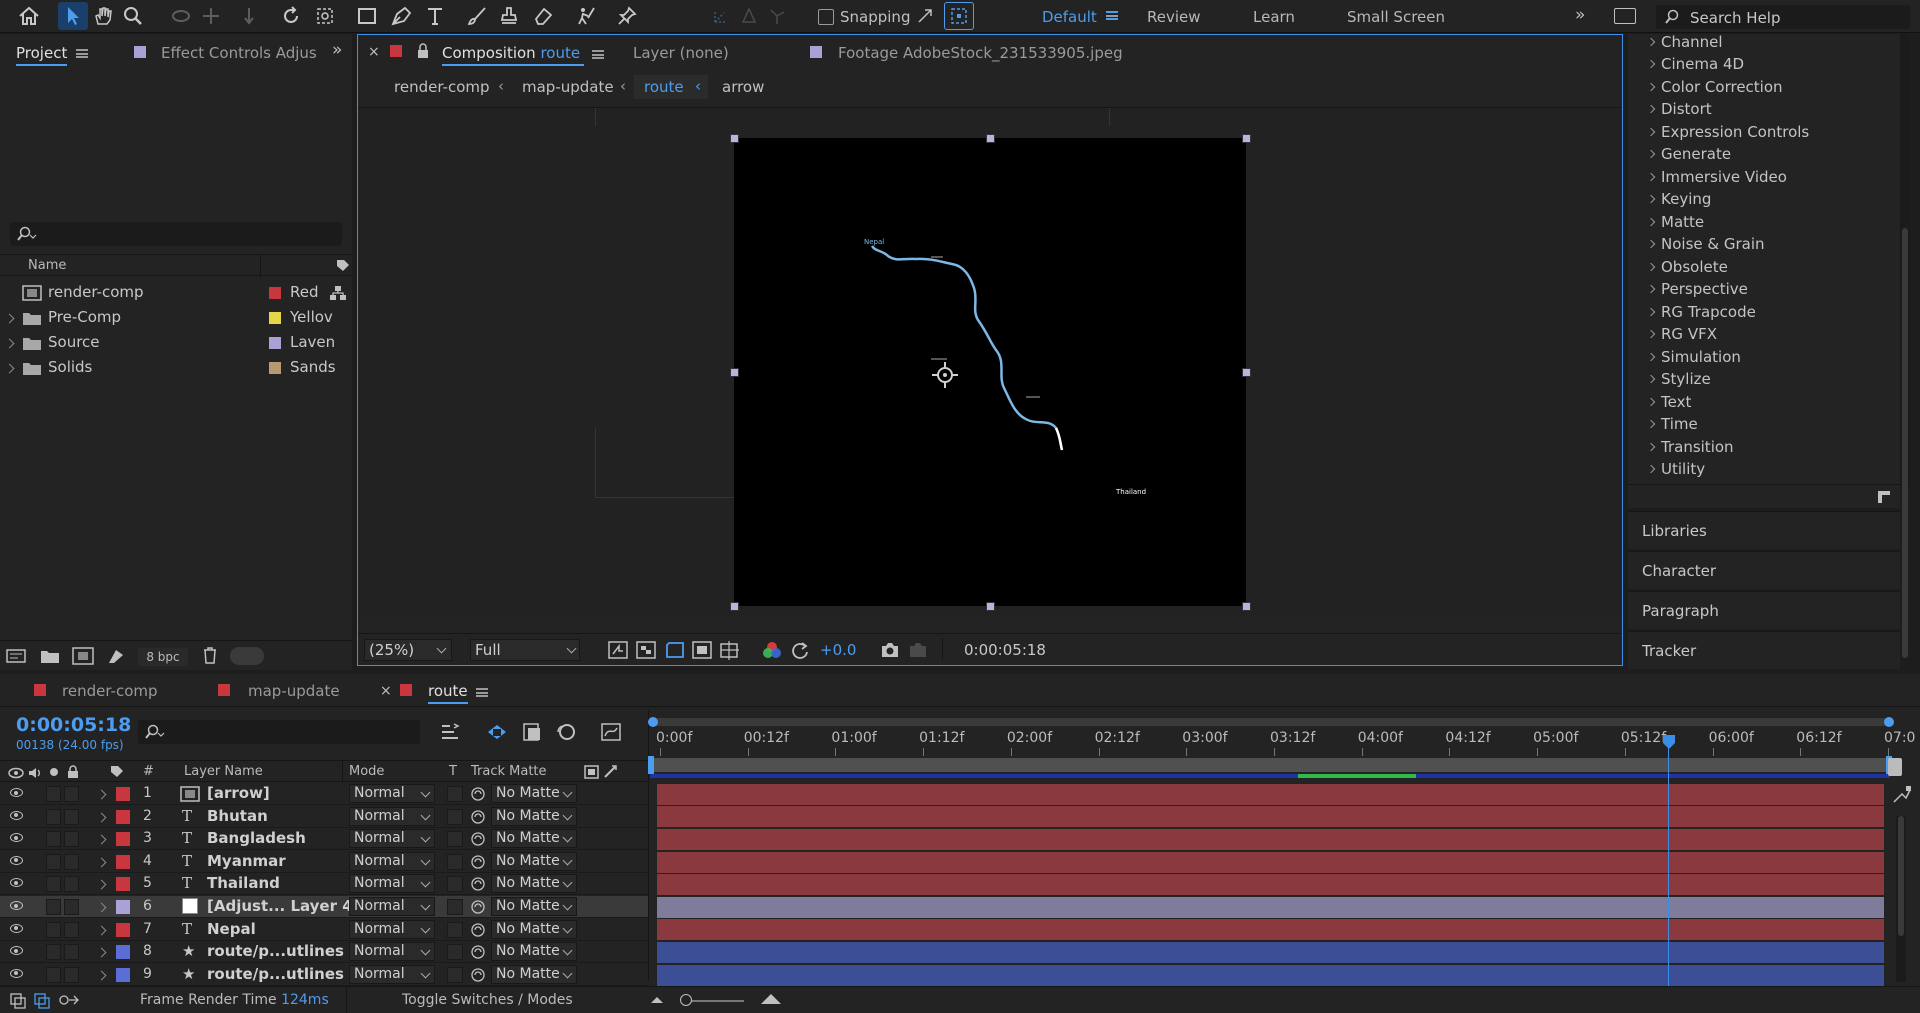  I want to click on pickwhip-icon, so click(610, 772).